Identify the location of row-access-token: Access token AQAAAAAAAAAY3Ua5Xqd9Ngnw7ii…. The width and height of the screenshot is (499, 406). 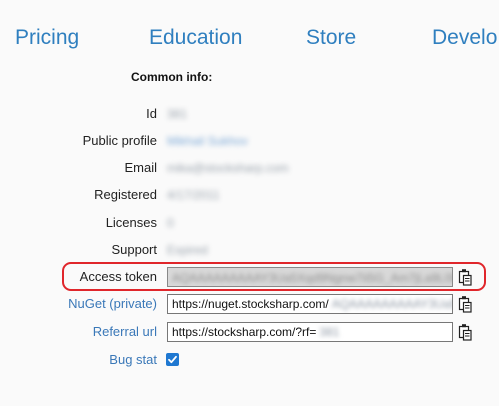
(249, 277).